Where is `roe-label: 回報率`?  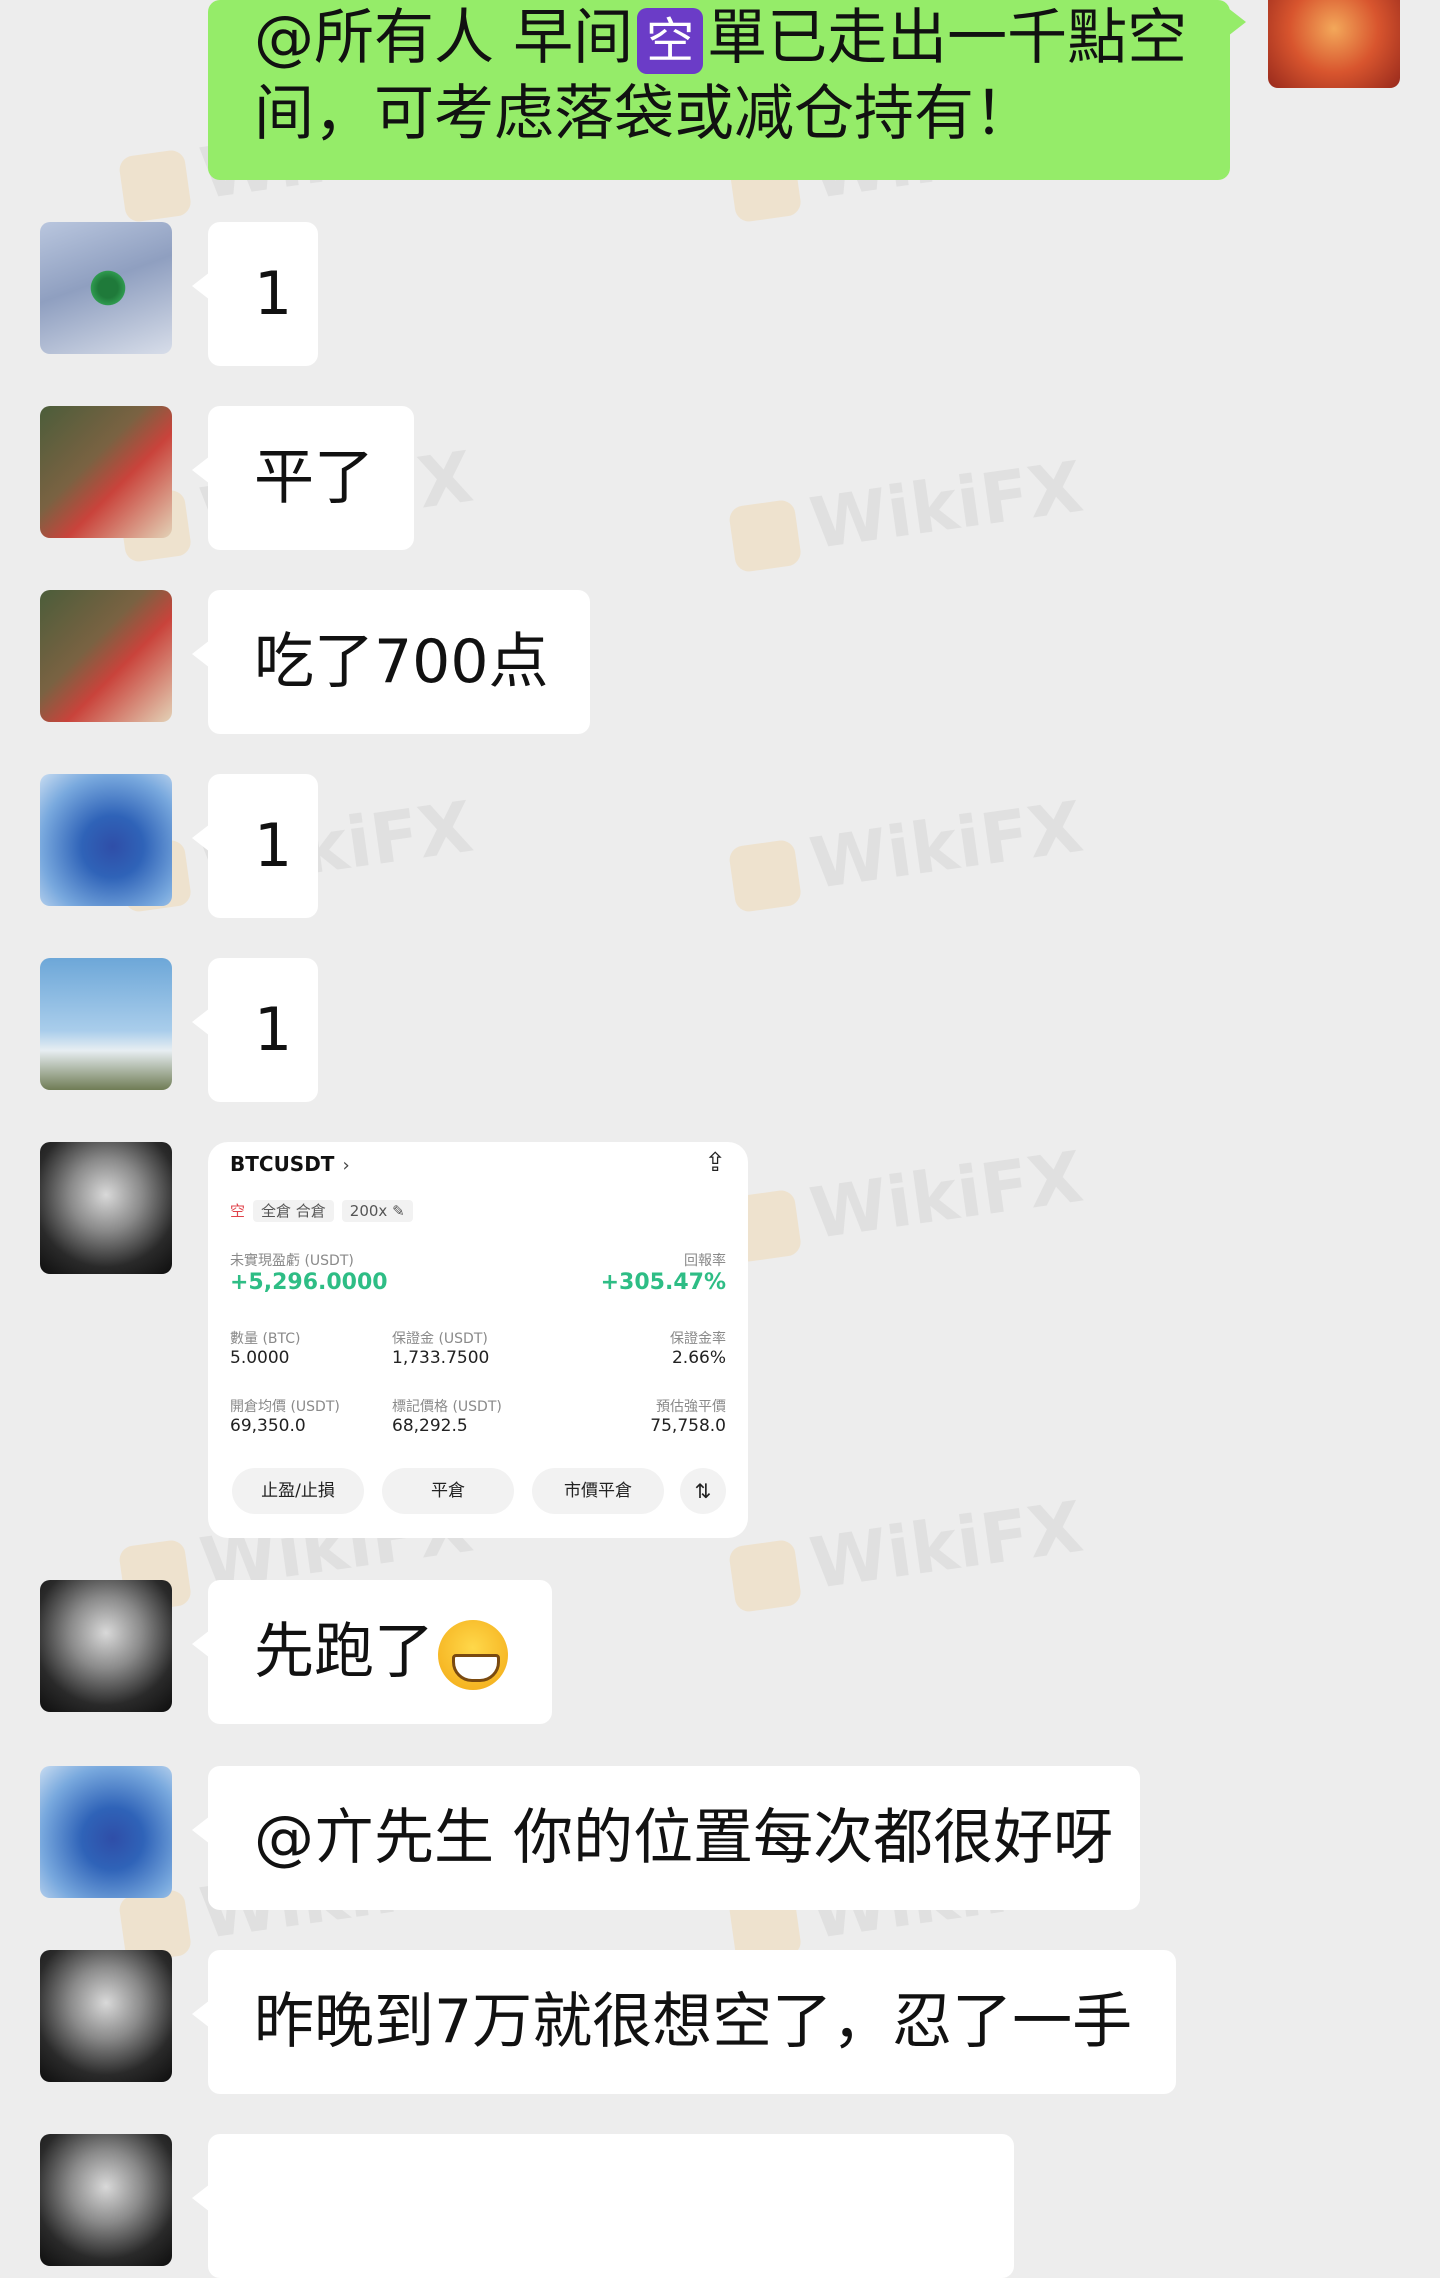
roe-label: 回報率 is located at coordinates (705, 1261).